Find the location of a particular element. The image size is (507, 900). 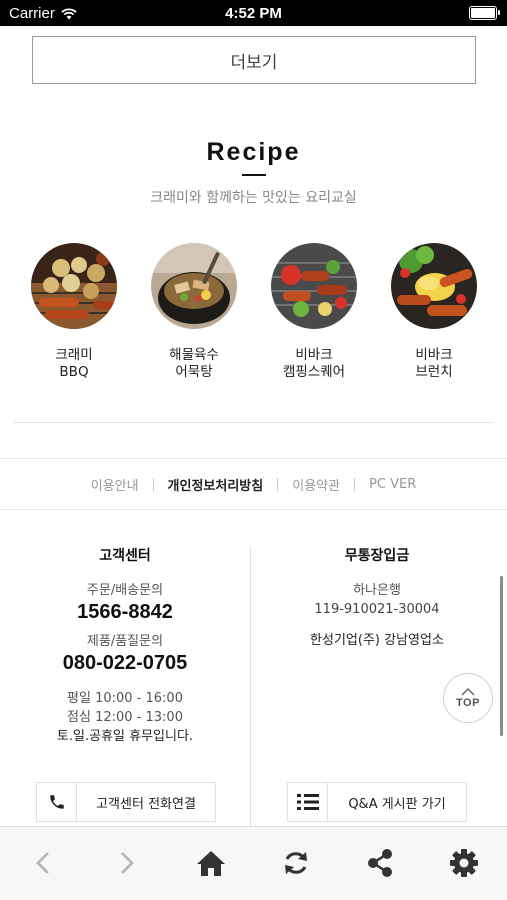

call-center-button: 고객센터 전화연결 is located at coordinates (126, 802).